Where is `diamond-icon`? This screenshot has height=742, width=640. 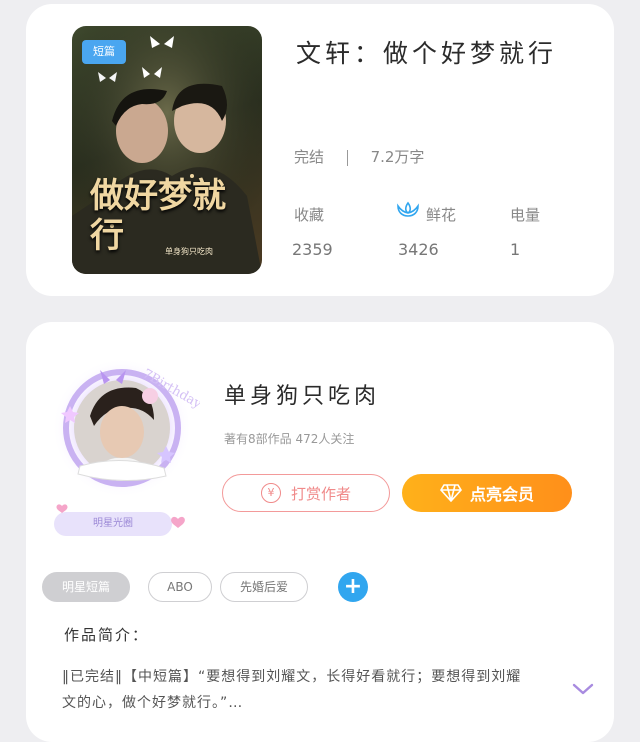
diamond-icon is located at coordinates (450, 493).